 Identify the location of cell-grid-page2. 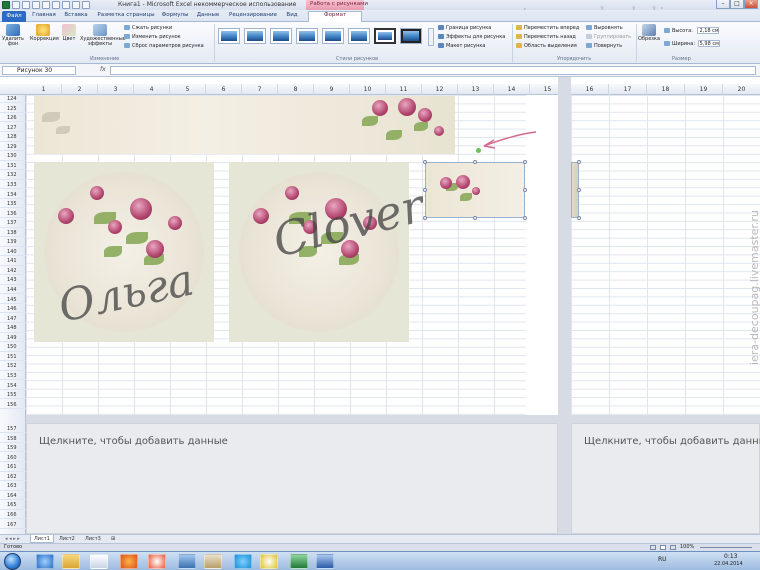
(665, 255).